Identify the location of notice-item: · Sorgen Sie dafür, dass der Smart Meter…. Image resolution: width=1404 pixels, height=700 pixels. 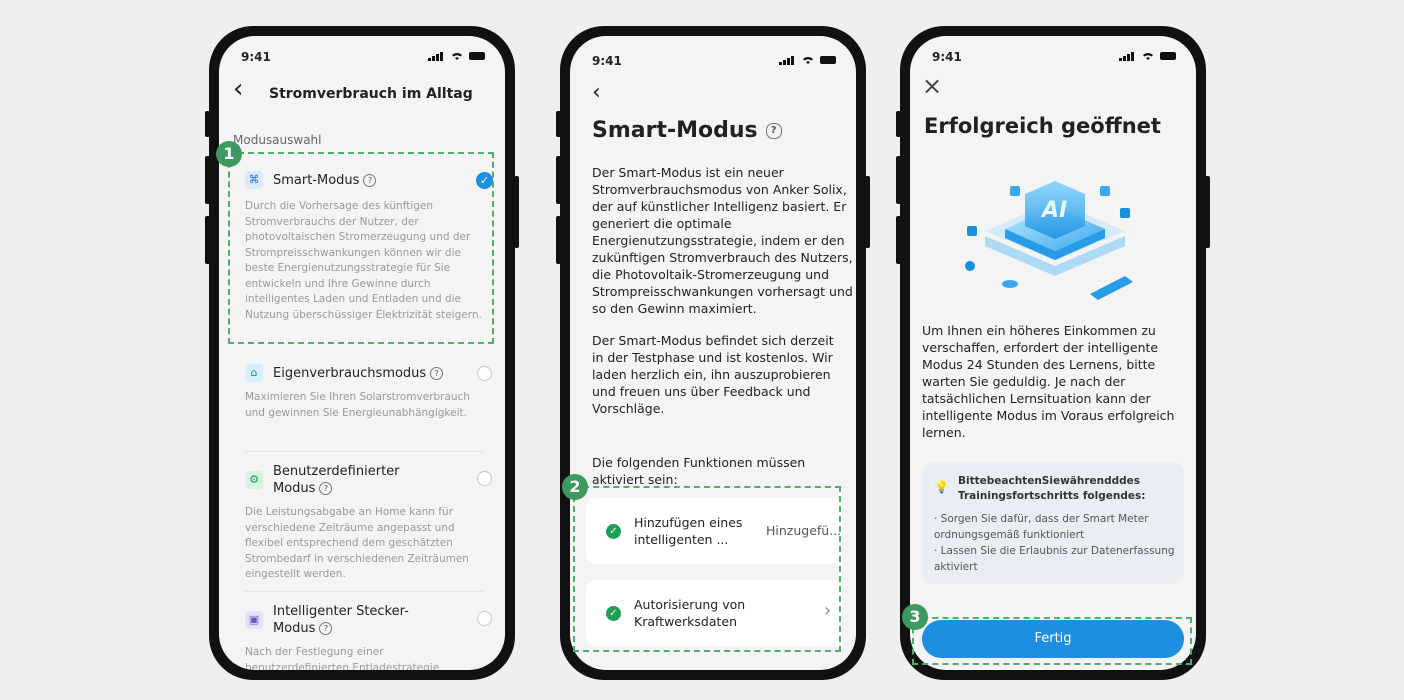
(1041, 527).